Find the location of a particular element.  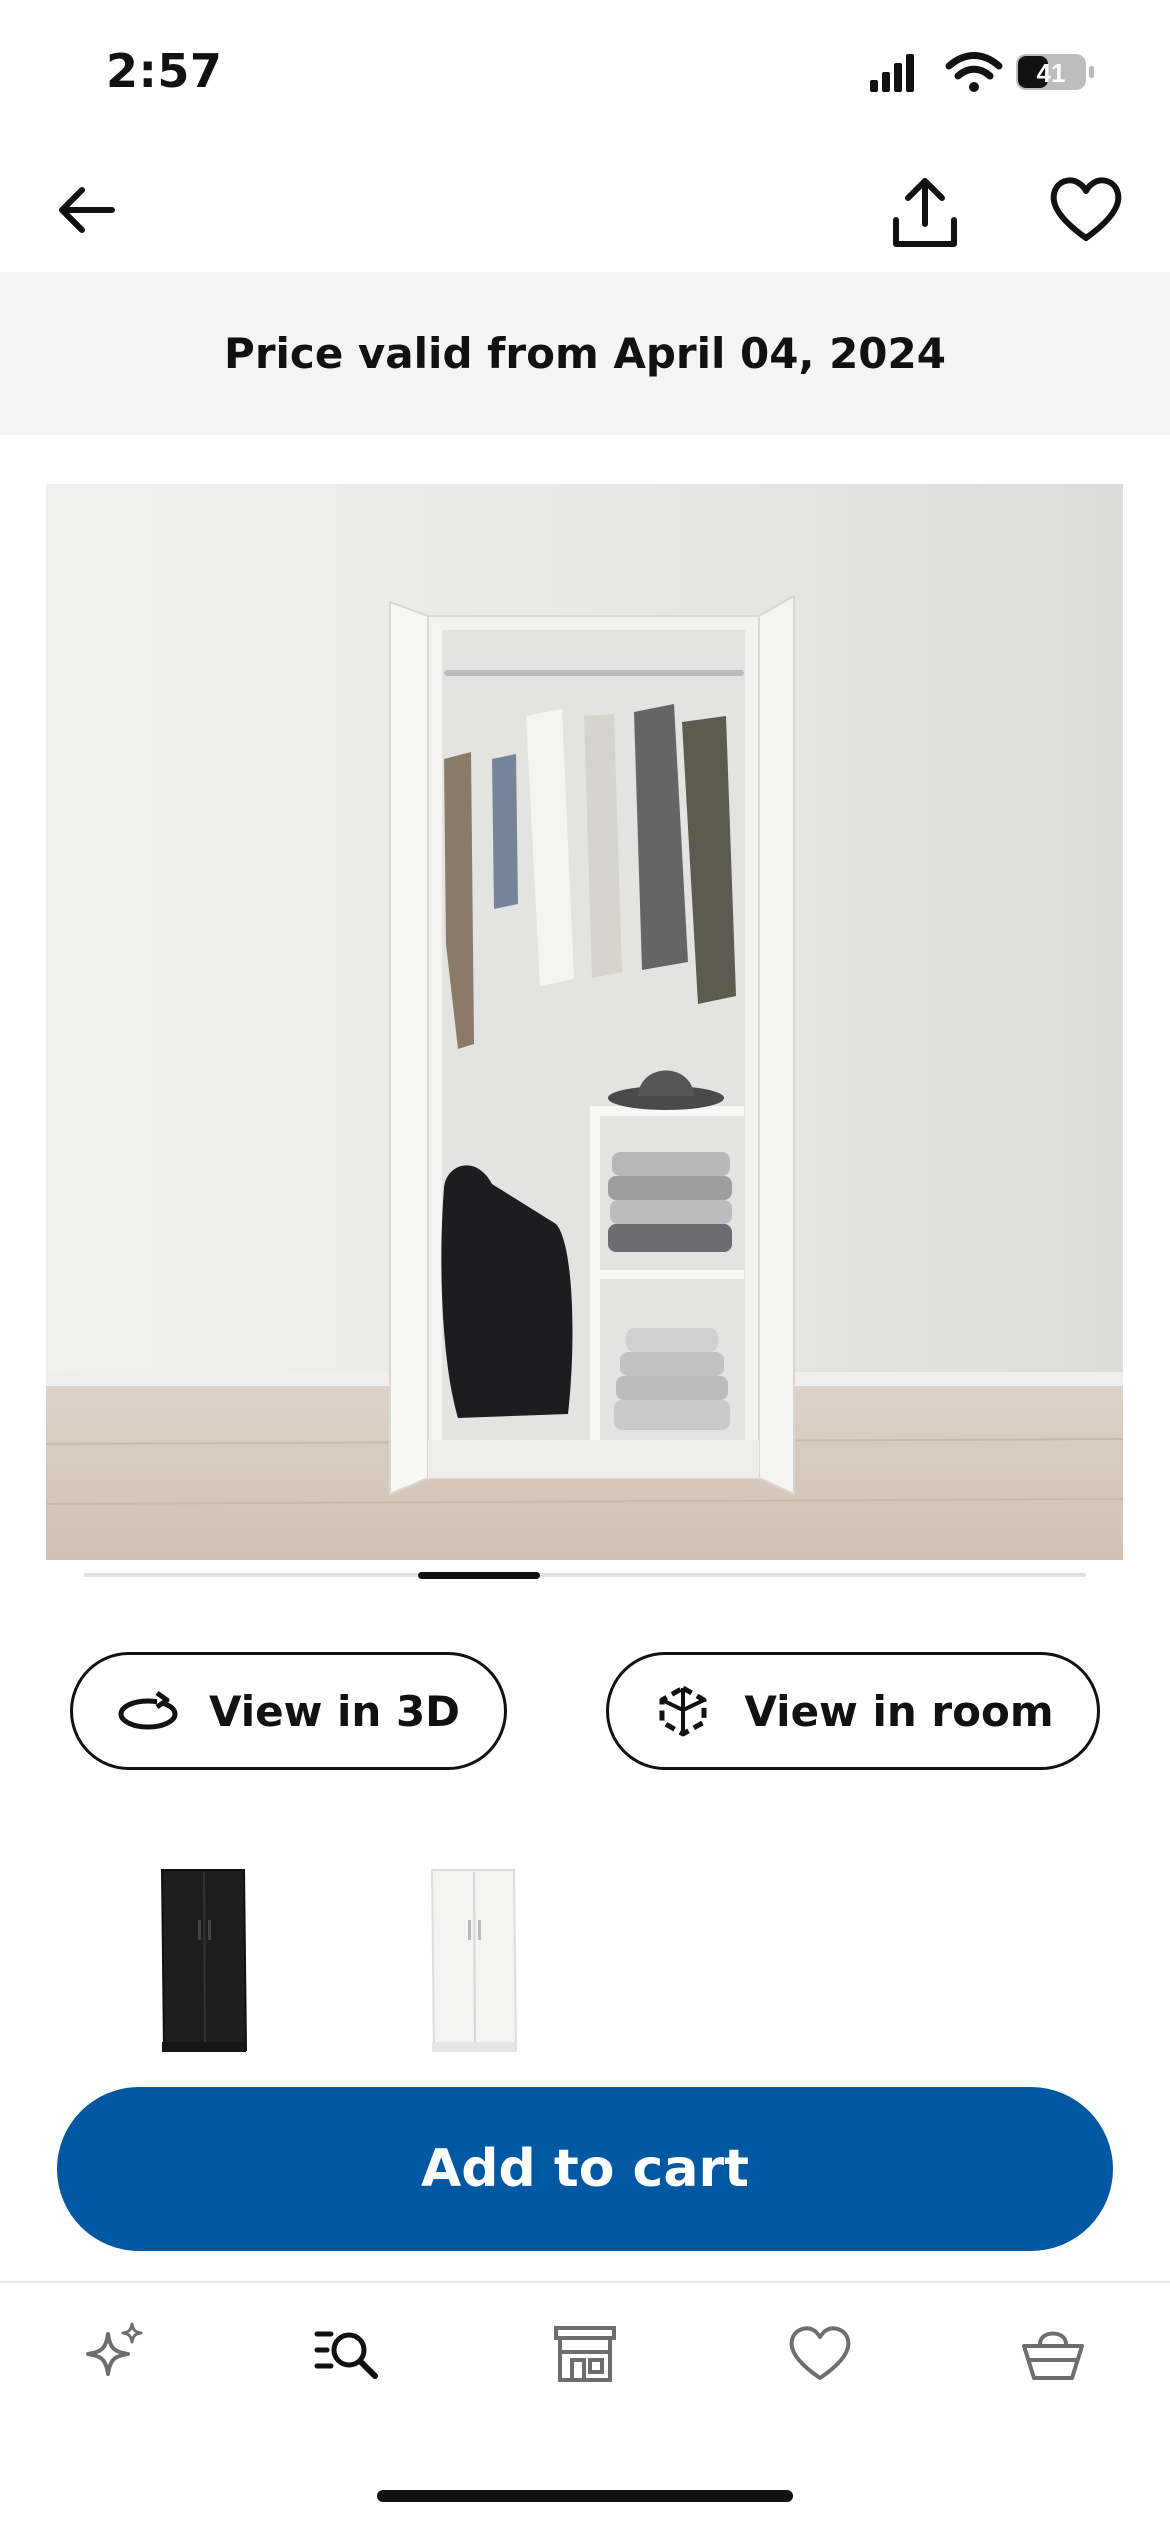

price-banner-text: Price valid from April 04, 2024 is located at coordinates (585, 353).